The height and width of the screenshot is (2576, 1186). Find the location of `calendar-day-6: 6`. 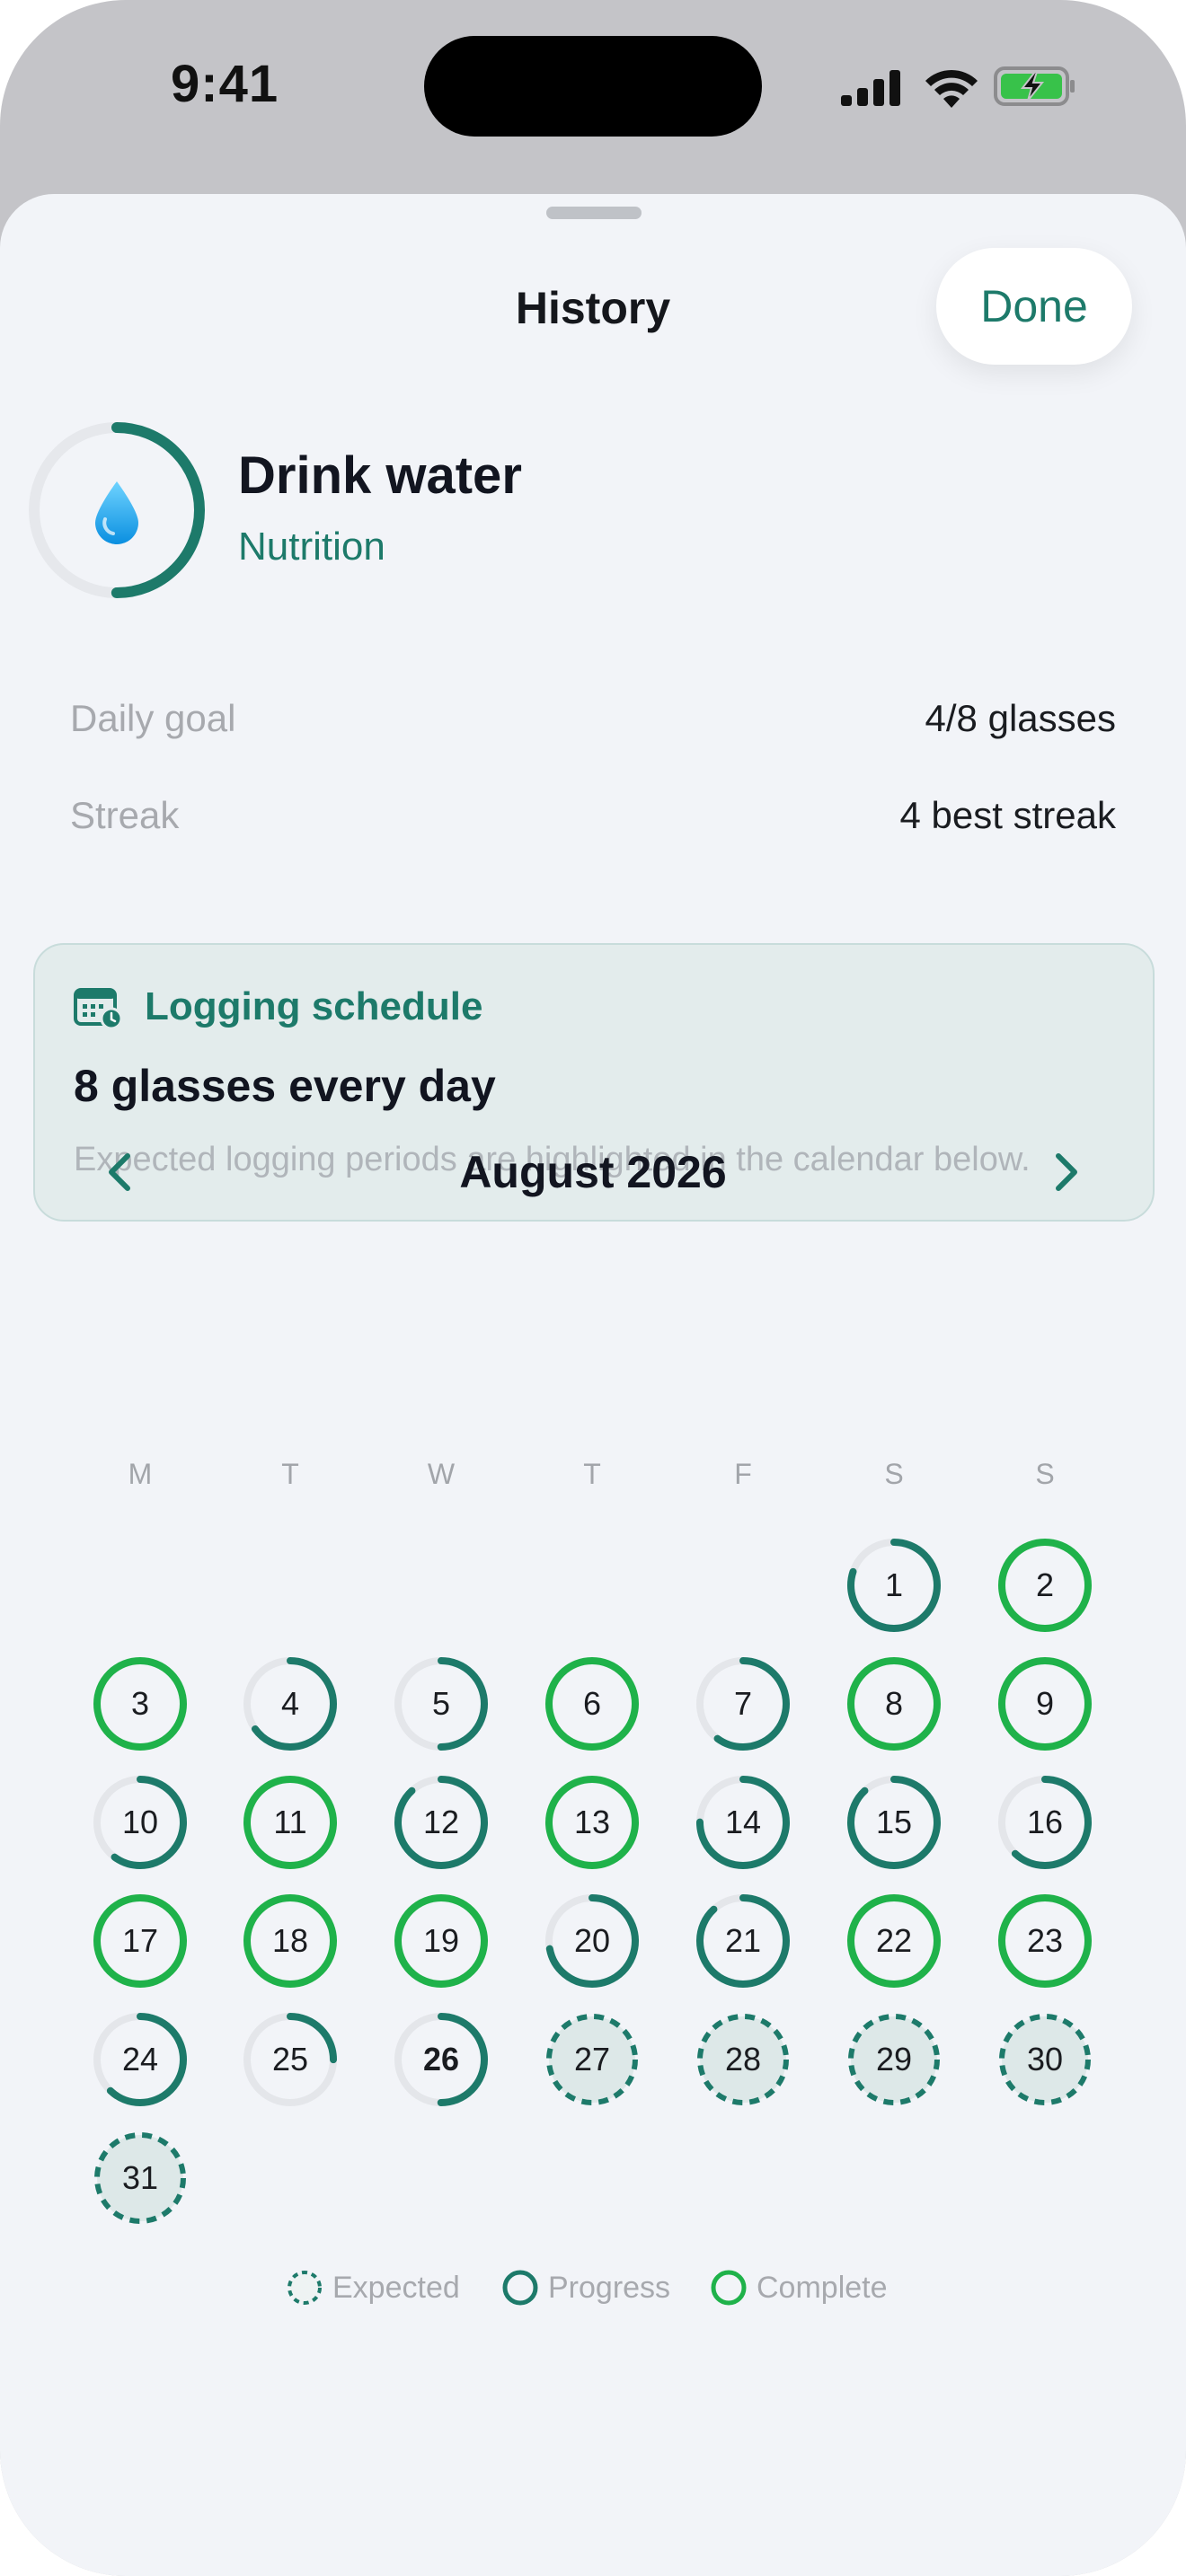

calendar-day-6: 6 is located at coordinates (592, 1704).